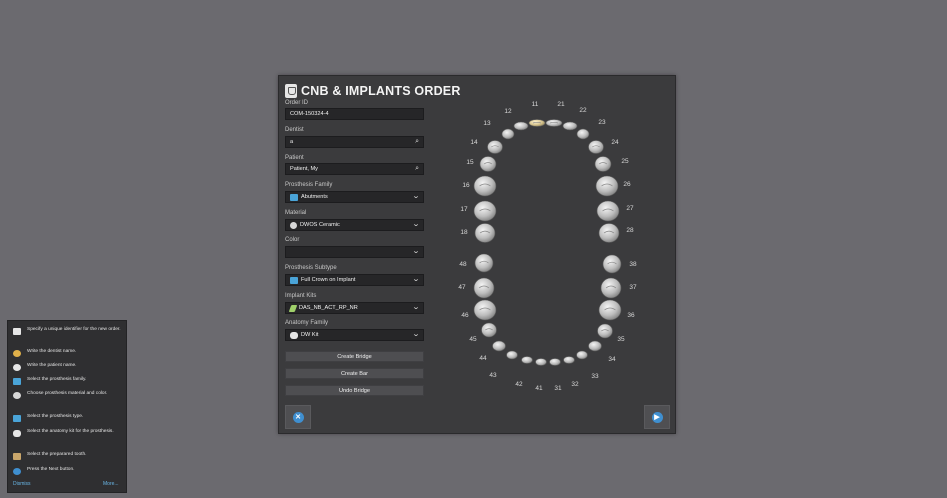  What do you see at coordinates (465, 315) in the screenshot?
I see `tooth-number-label: 46` at bounding box center [465, 315].